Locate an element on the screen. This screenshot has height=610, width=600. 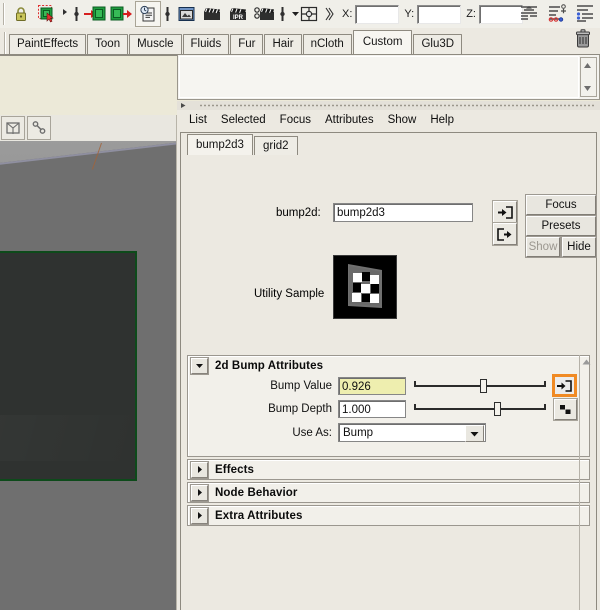
section-effects: Effects is located at coordinates (388, 469).